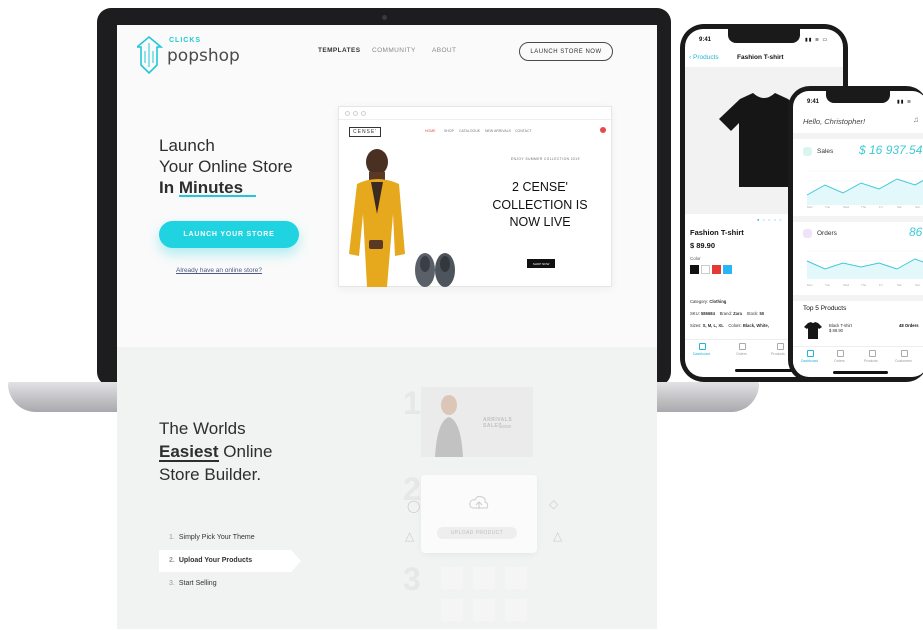 This screenshot has height=630, width=923. I want to click on bell-icon: ♫, so click(916, 119).